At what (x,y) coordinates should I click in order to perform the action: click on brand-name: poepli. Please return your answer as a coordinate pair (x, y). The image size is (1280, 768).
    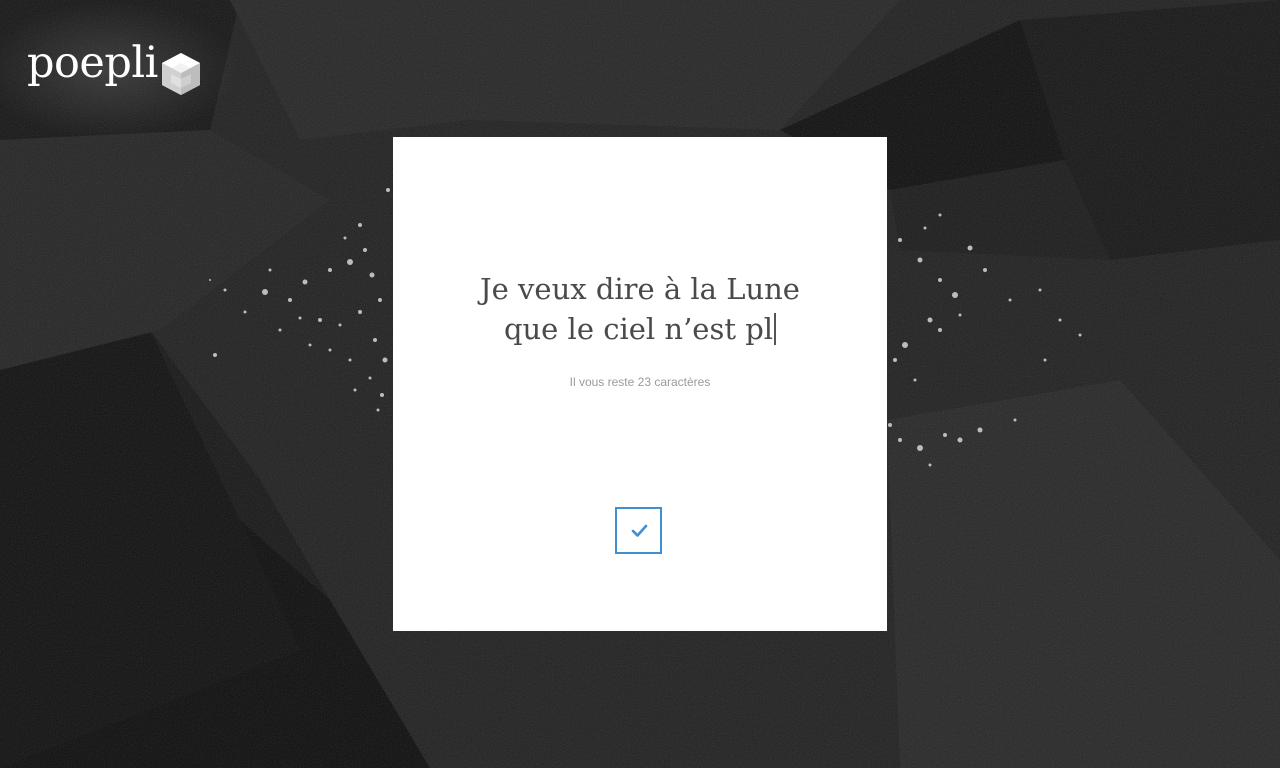
    Looking at the image, I should click on (92, 63).